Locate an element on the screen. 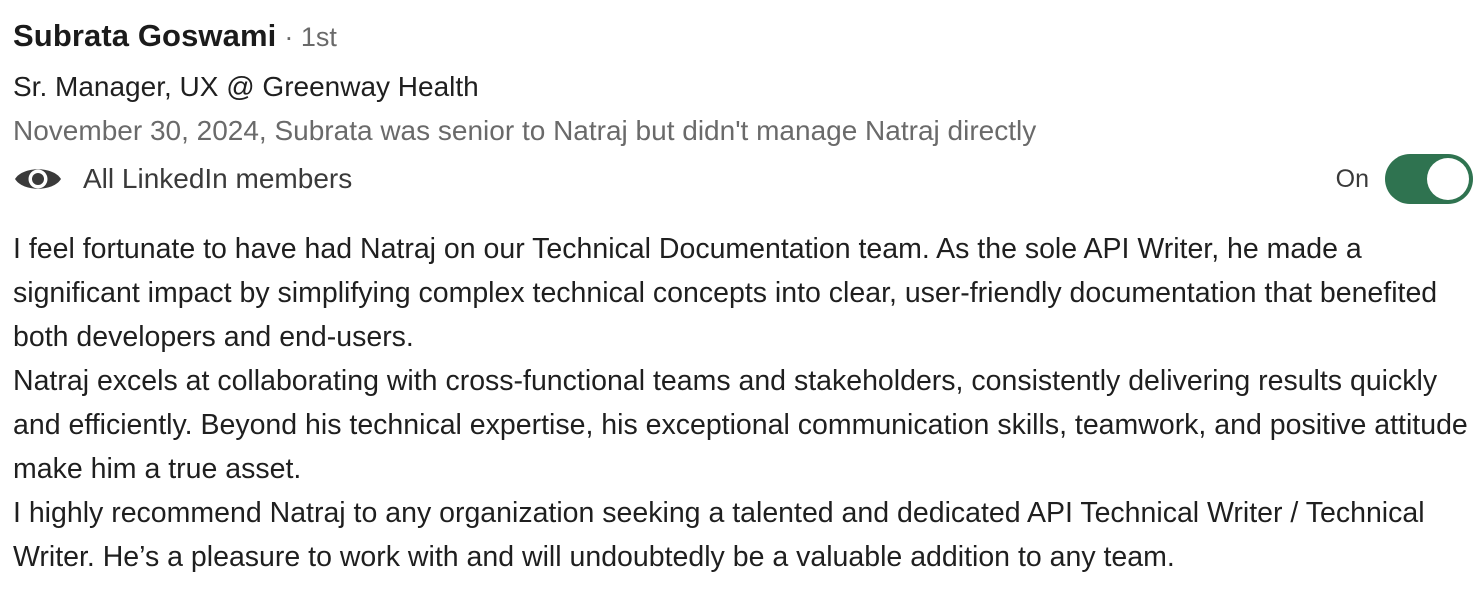 The height and width of the screenshot is (598, 1484). toggle-knob is located at coordinates (1448, 179).